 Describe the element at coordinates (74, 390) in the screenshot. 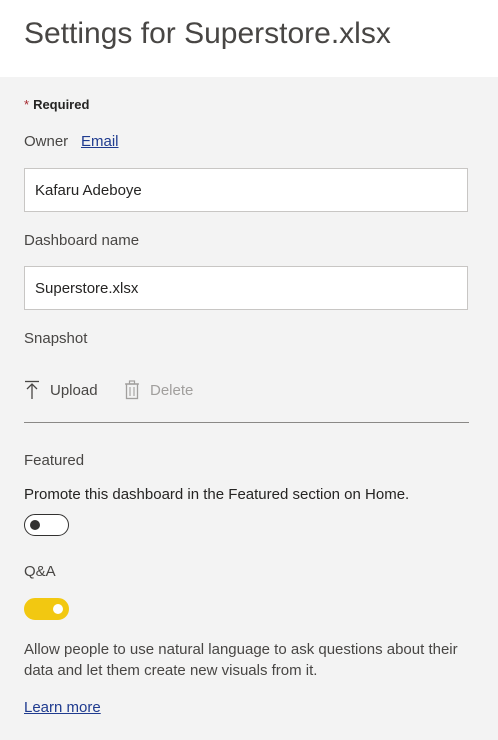

I see `upload-label: Upload` at that location.